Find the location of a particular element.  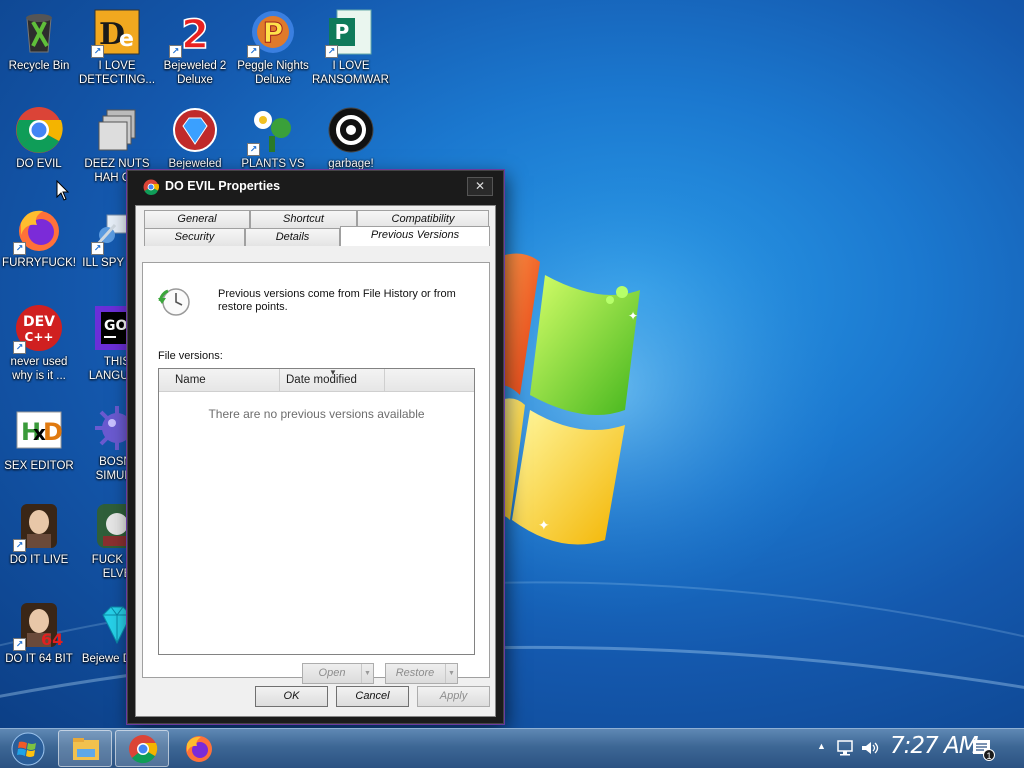

bejeweled-2-icon: 2 ↗ is located at coordinates (194, 33).